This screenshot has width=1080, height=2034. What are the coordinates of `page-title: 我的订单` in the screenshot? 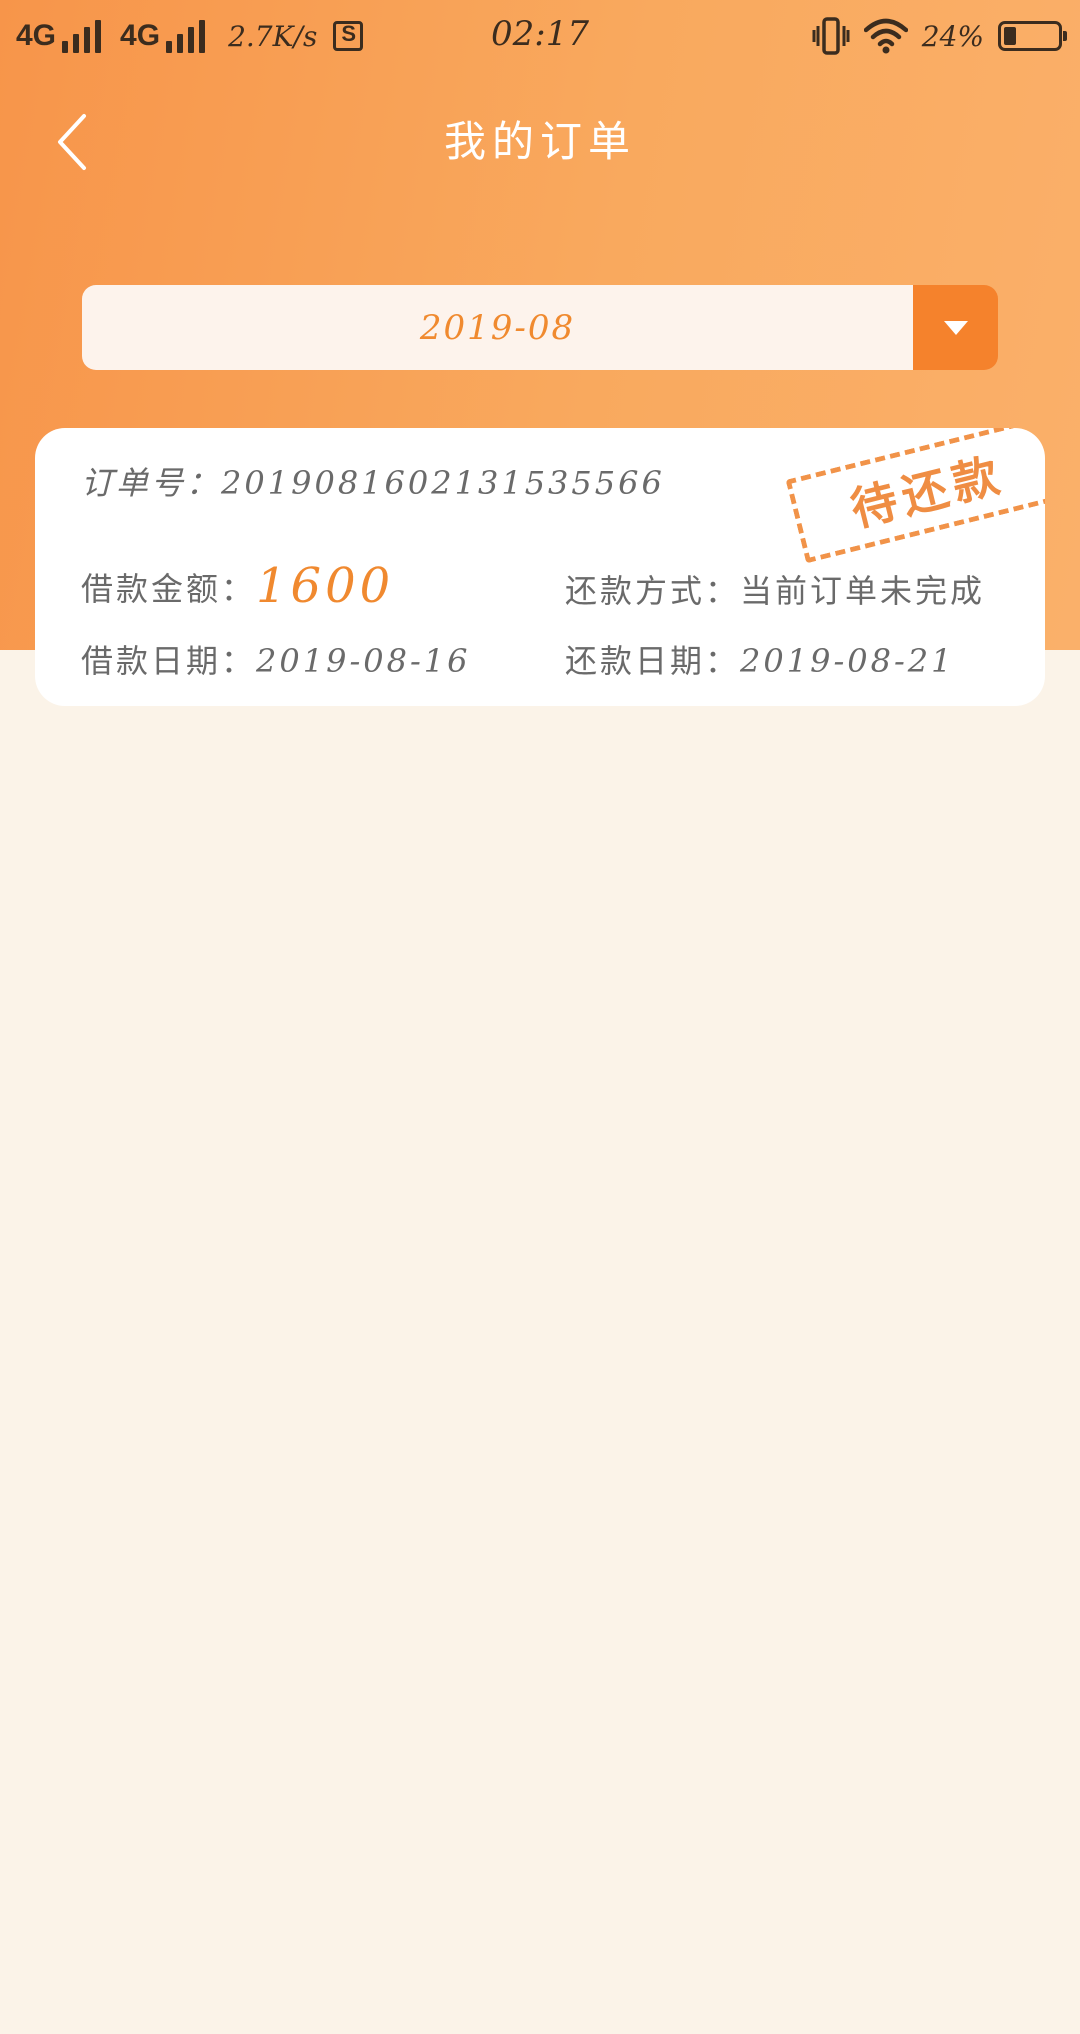 It's located at (539, 141).